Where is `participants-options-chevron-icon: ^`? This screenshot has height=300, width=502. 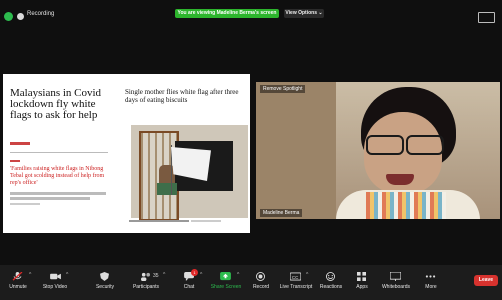 participants-options-chevron-icon: ^ is located at coordinates (164, 275).